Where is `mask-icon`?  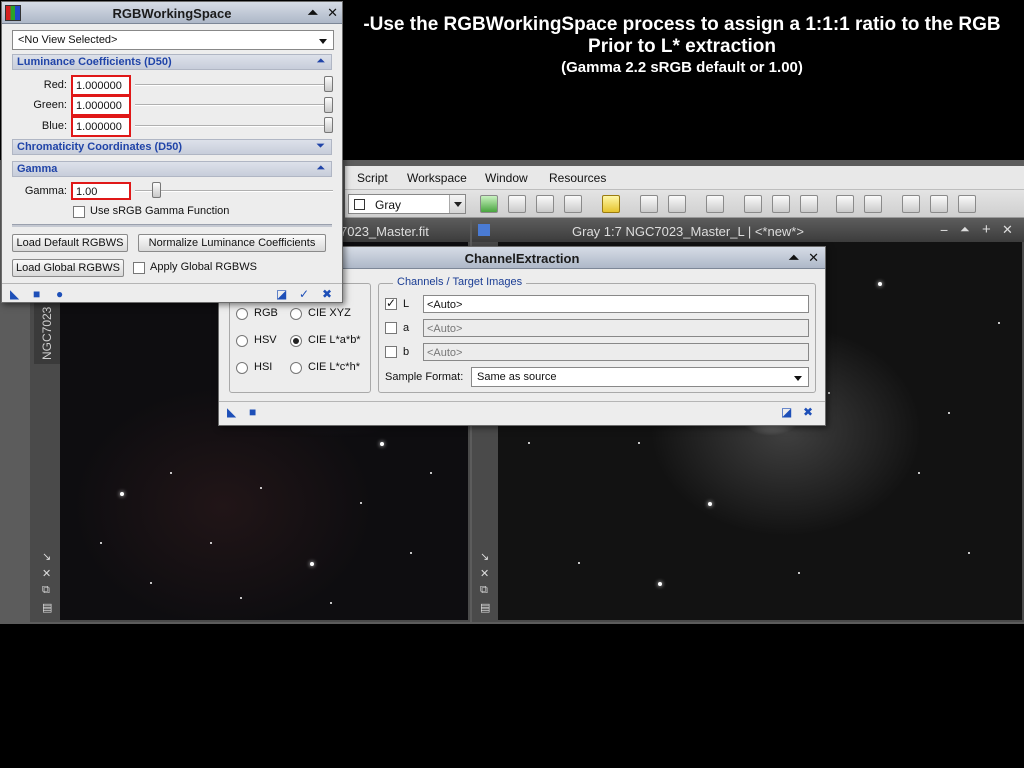
mask-icon is located at coordinates (873, 204).